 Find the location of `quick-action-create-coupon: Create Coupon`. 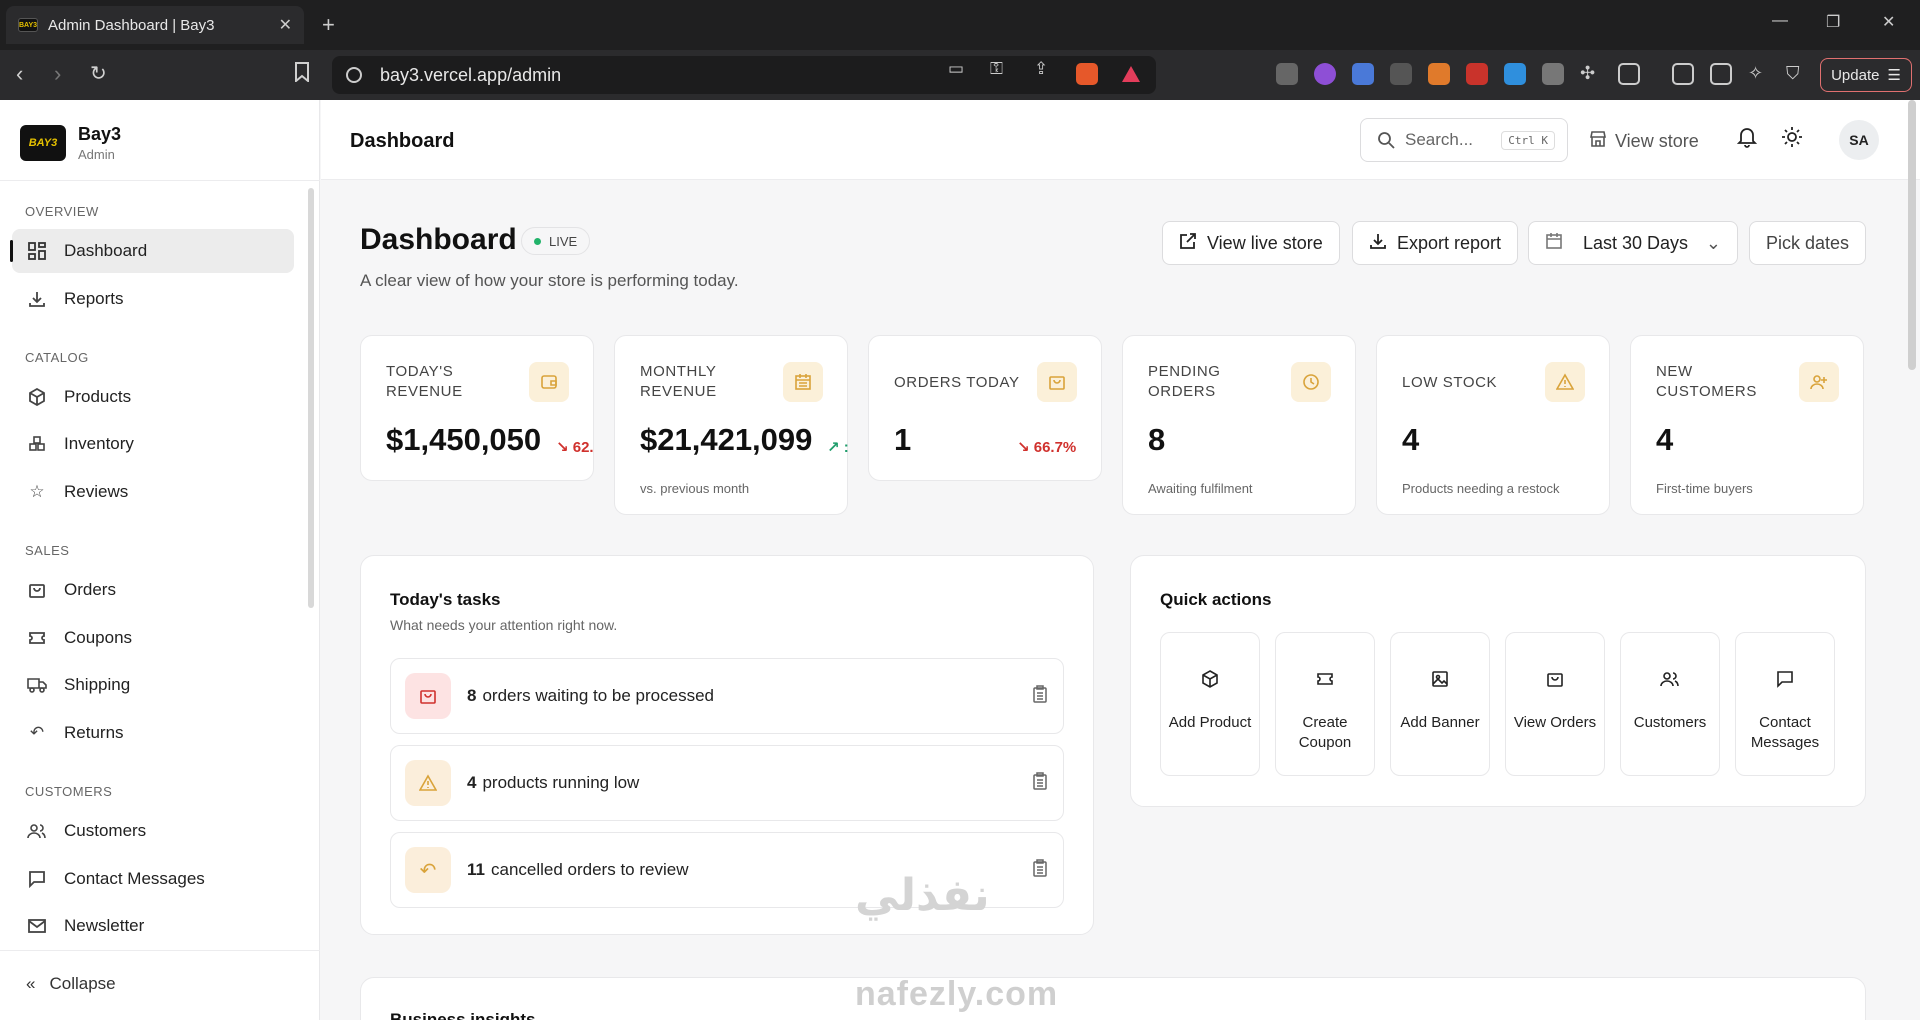

quick-action-create-coupon: Create Coupon is located at coordinates (1325, 704).